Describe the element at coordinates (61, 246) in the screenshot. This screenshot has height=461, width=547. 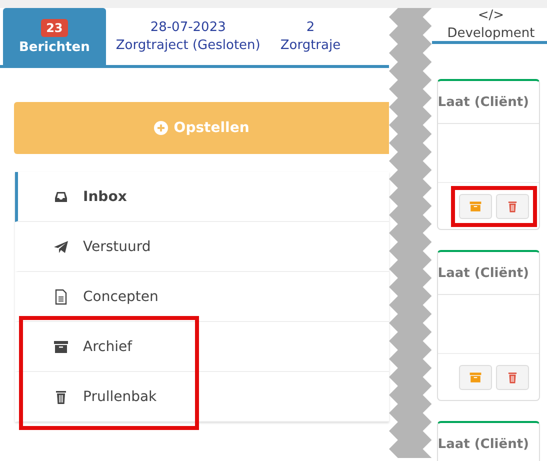
I see `send-icon` at that location.